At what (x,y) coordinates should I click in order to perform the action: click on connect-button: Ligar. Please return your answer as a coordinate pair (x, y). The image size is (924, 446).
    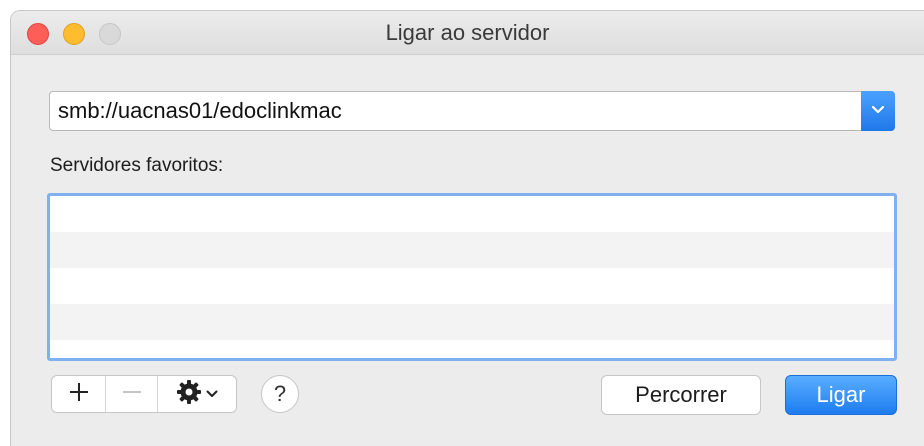
    Looking at the image, I should click on (841, 395).